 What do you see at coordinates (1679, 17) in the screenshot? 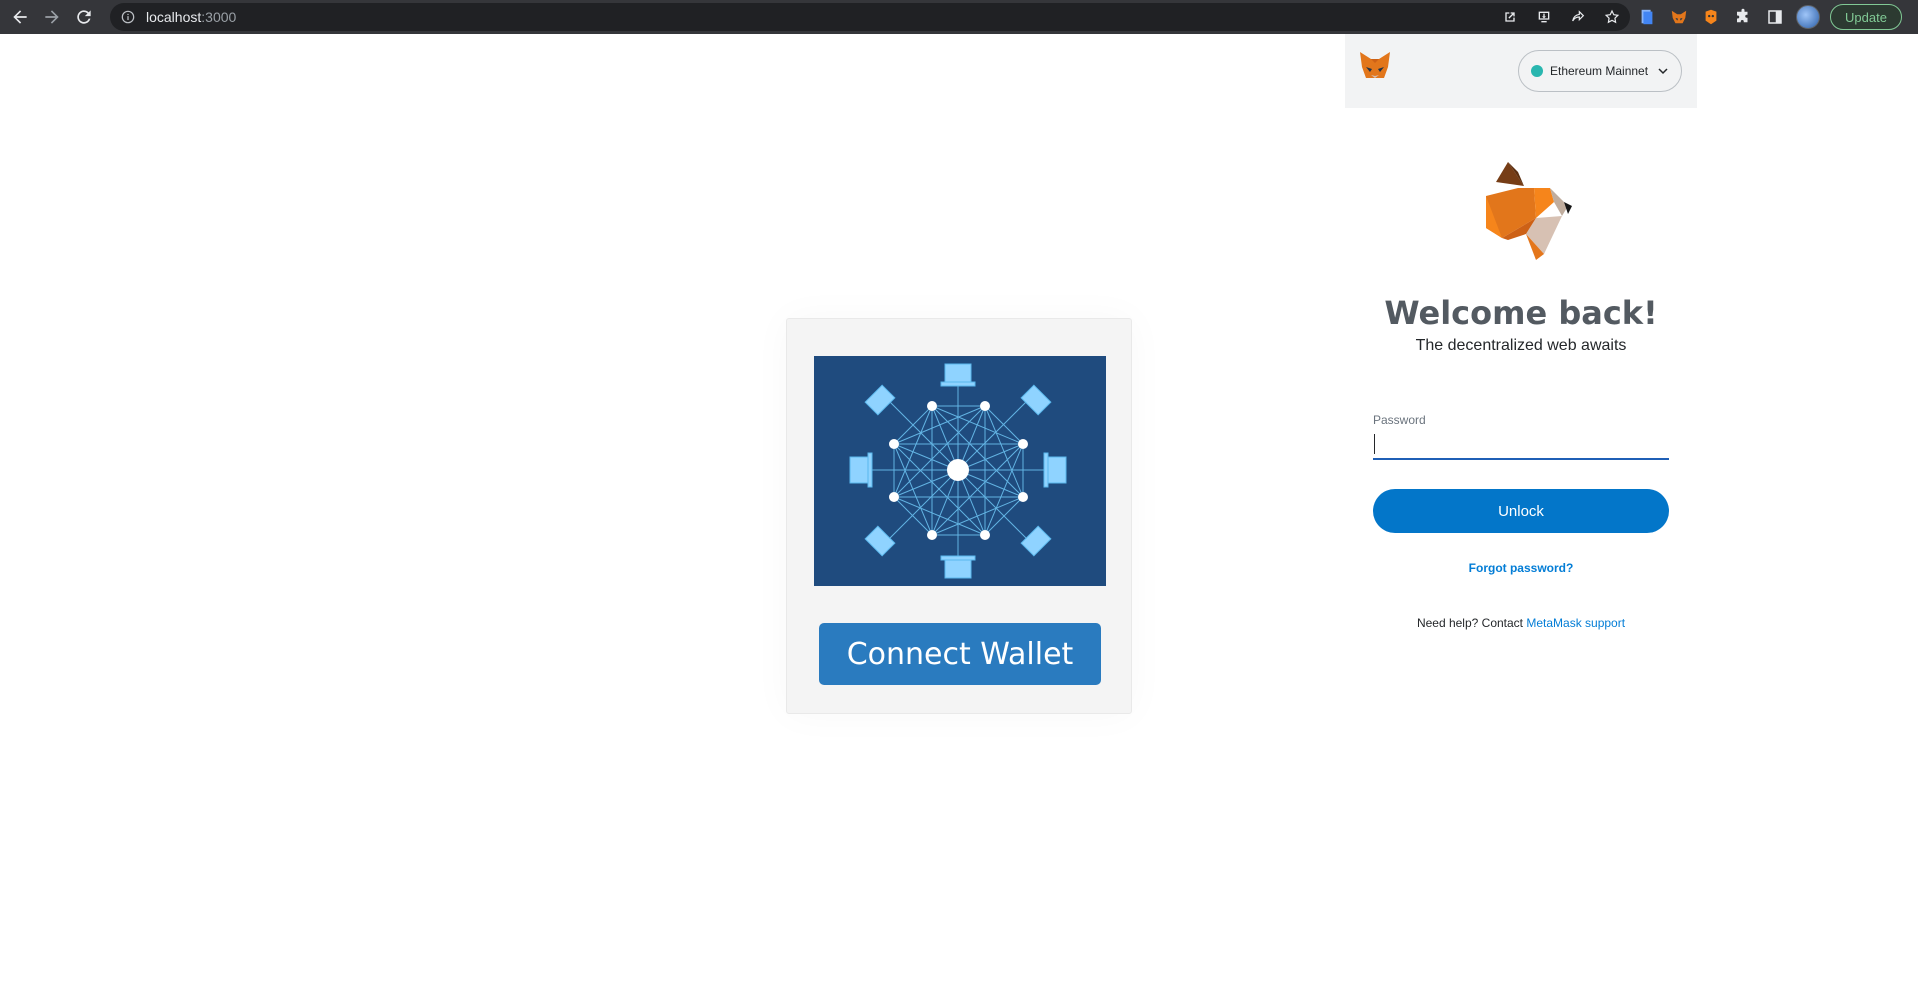
I see `metamask-extension-icon` at bounding box center [1679, 17].